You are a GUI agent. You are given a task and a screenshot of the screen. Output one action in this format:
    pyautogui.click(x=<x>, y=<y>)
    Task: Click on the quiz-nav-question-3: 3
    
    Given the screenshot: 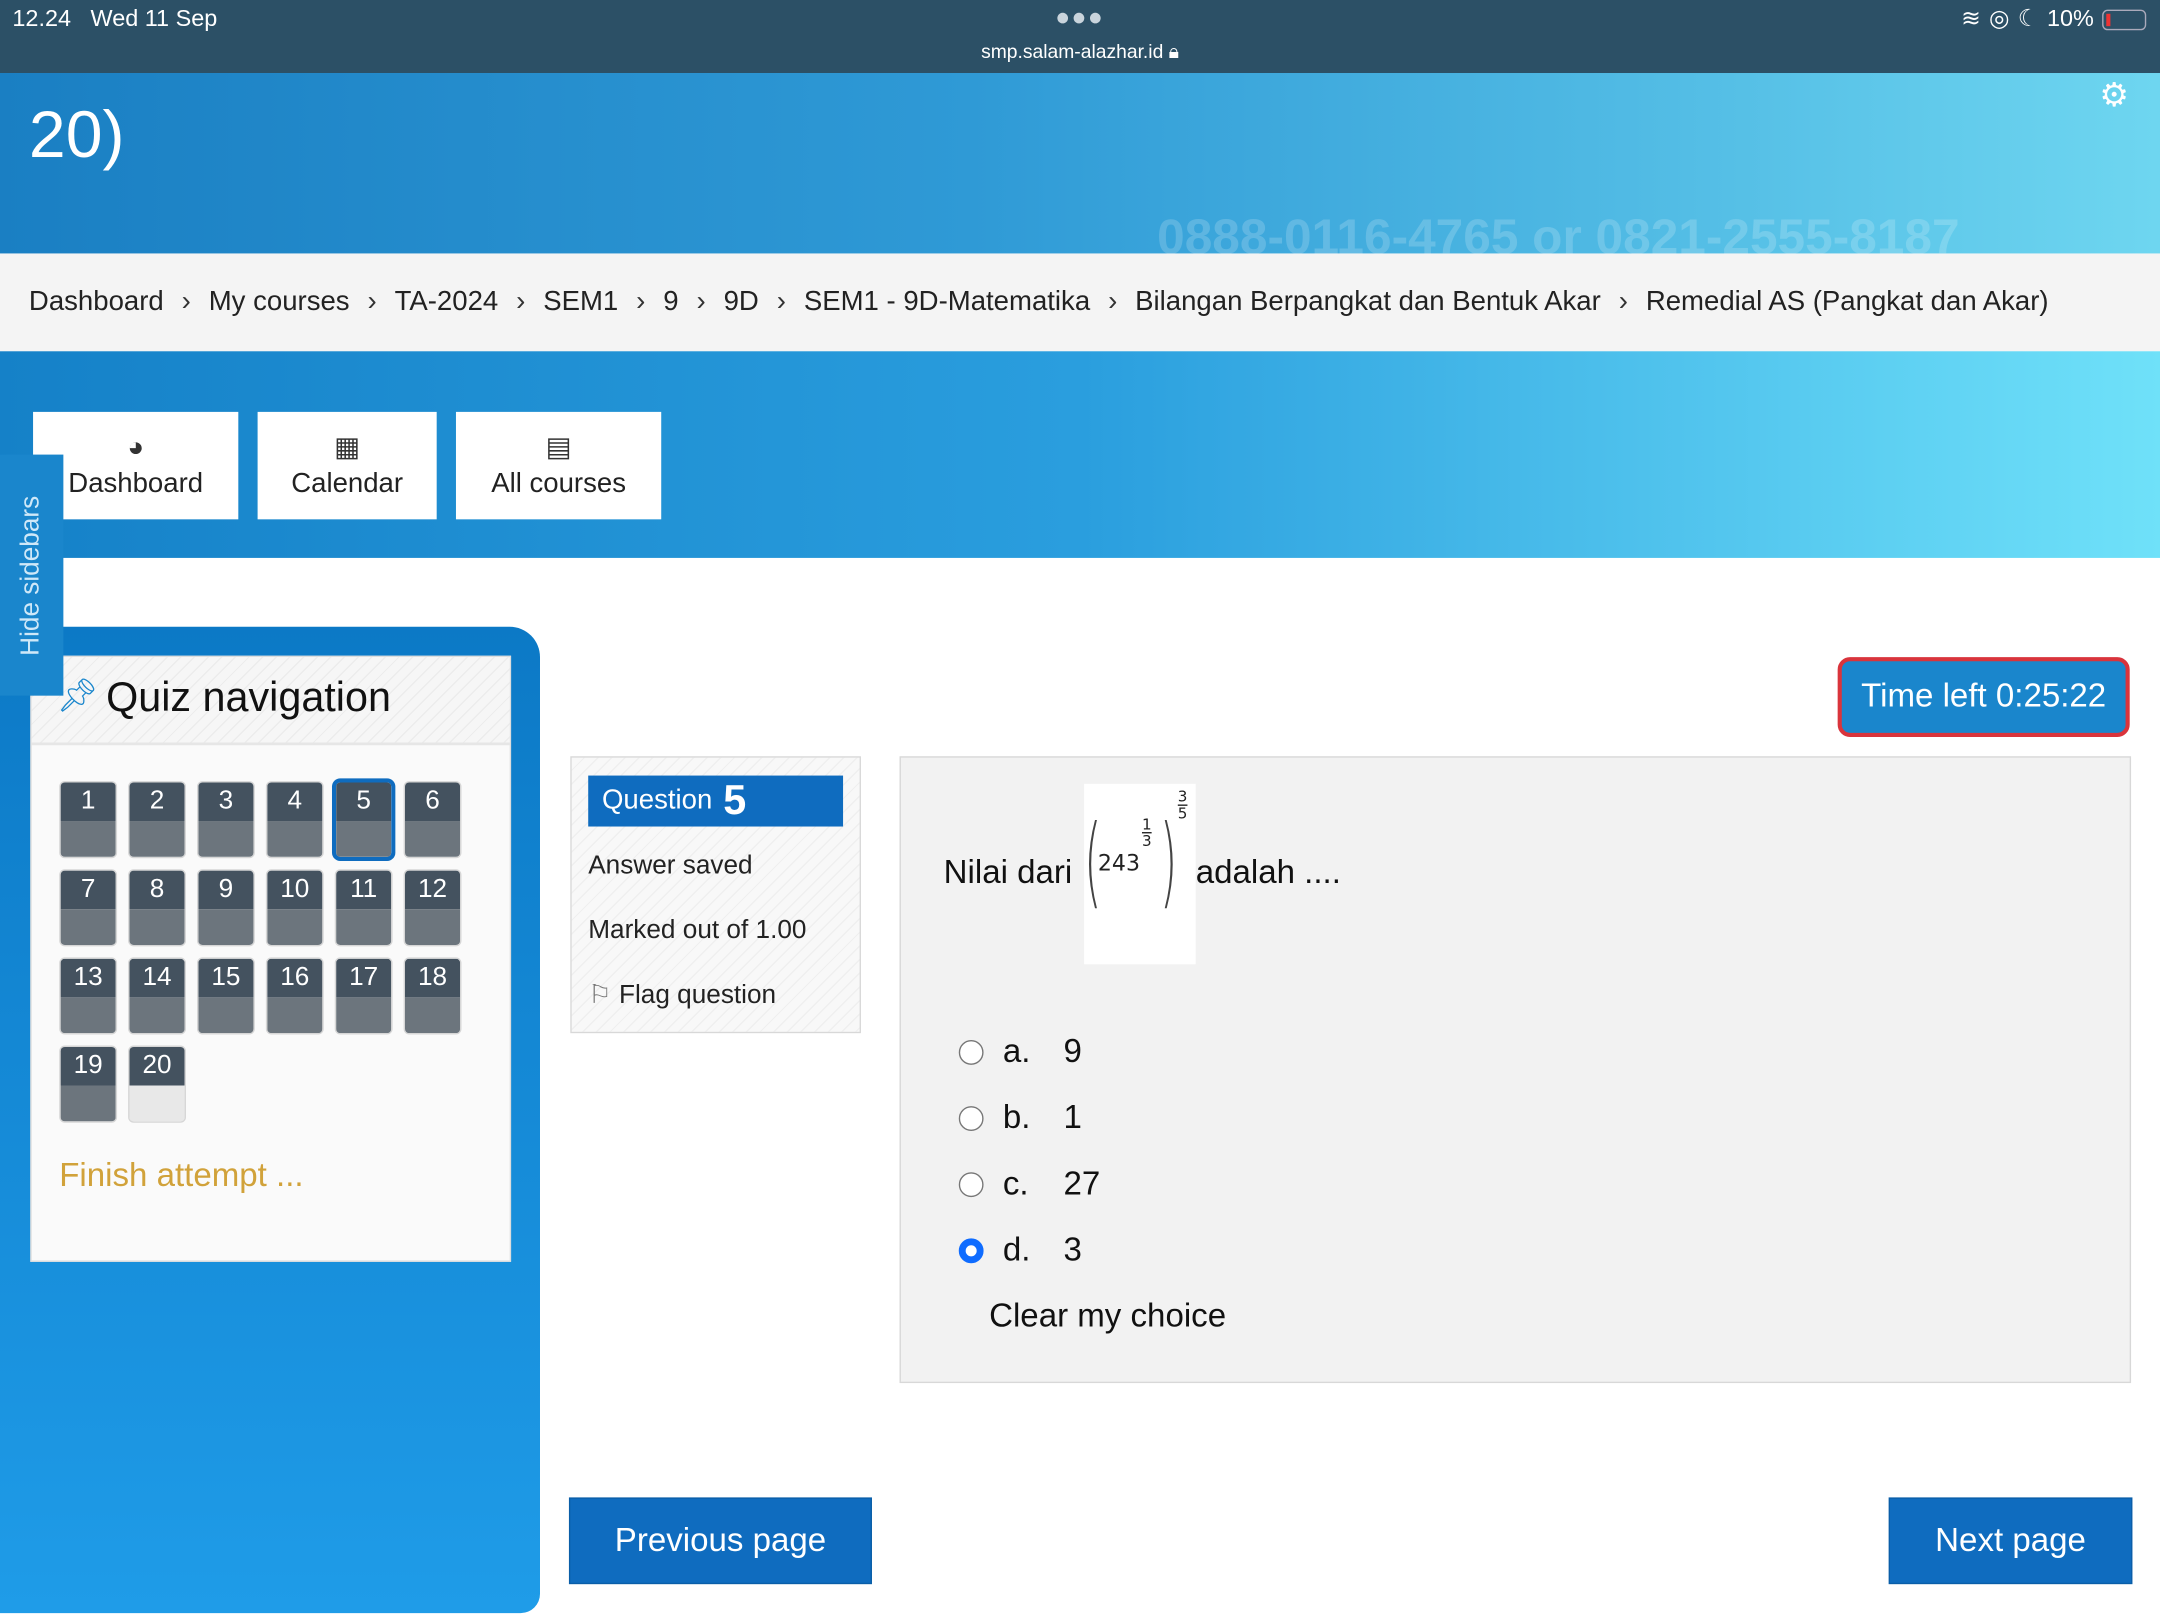 What is the action you would take?
    pyautogui.click(x=226, y=819)
    